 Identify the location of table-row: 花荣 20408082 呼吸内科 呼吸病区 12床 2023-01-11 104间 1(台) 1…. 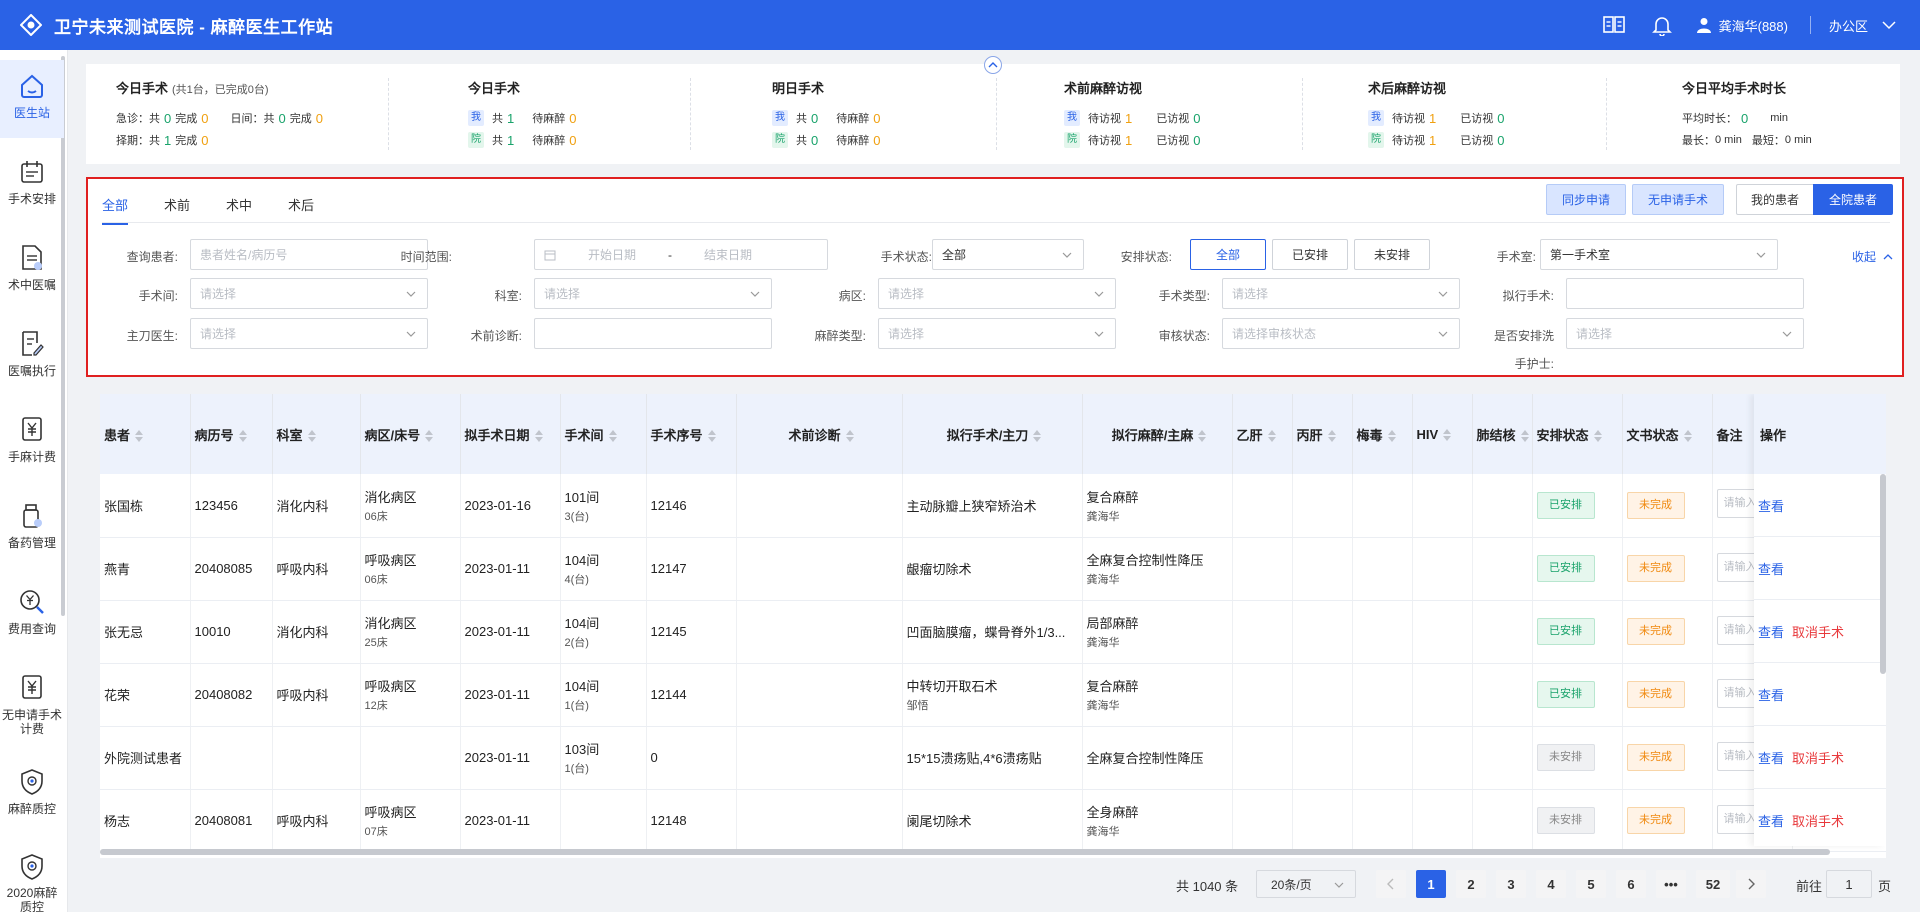
(946, 695).